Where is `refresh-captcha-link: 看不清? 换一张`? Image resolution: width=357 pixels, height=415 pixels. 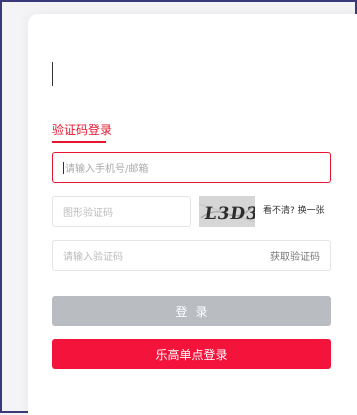 refresh-captcha-link: 看不清? 换一张 is located at coordinates (294, 211).